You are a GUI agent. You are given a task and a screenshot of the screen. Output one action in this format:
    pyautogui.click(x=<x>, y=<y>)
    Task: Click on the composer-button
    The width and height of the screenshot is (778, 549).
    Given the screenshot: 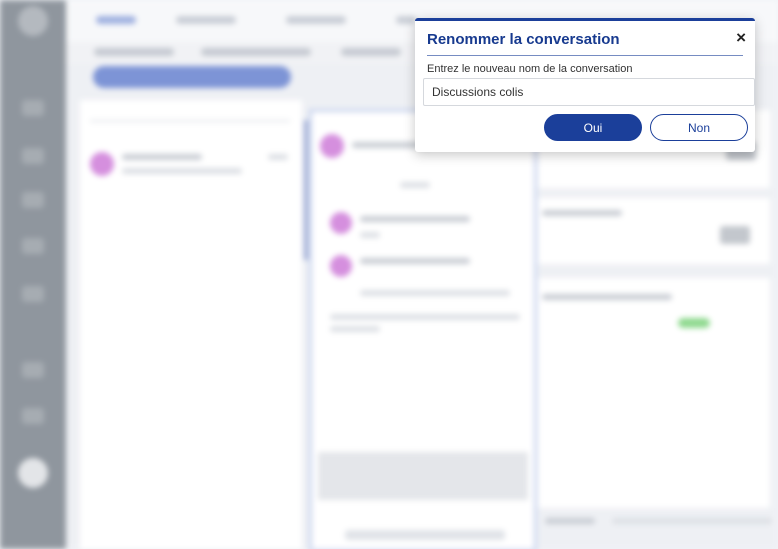 What is the action you would take?
    pyautogui.click(x=425, y=535)
    